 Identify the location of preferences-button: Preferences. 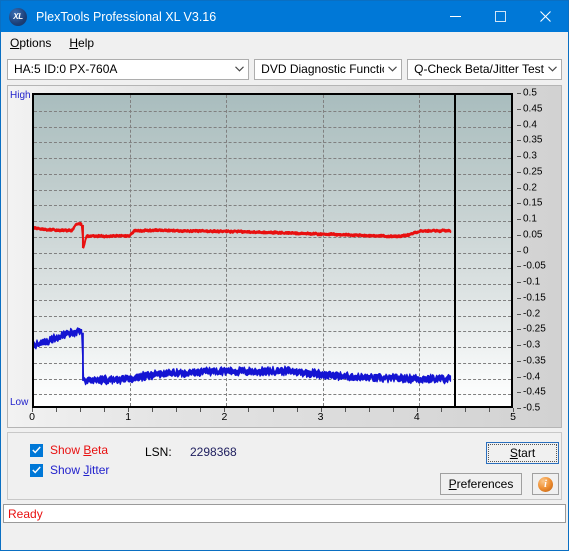
(481, 484).